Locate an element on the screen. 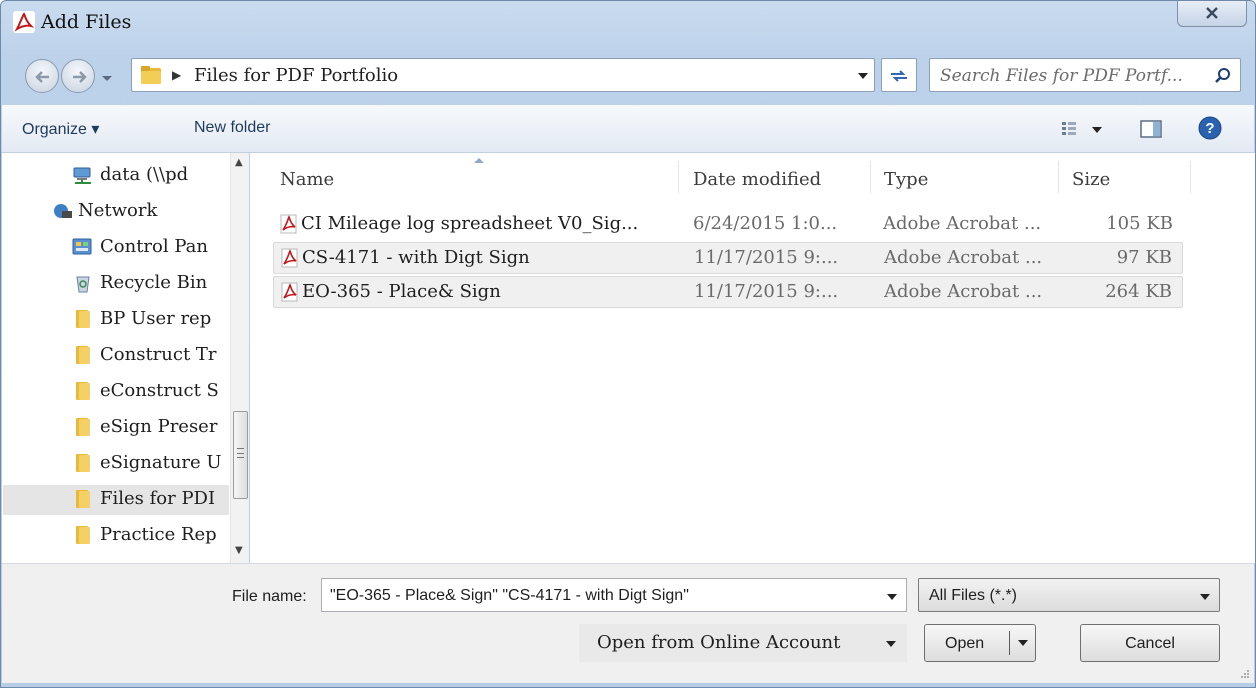 The width and height of the screenshot is (1256, 688). resize-grip-icon is located at coordinates (1245, 674).